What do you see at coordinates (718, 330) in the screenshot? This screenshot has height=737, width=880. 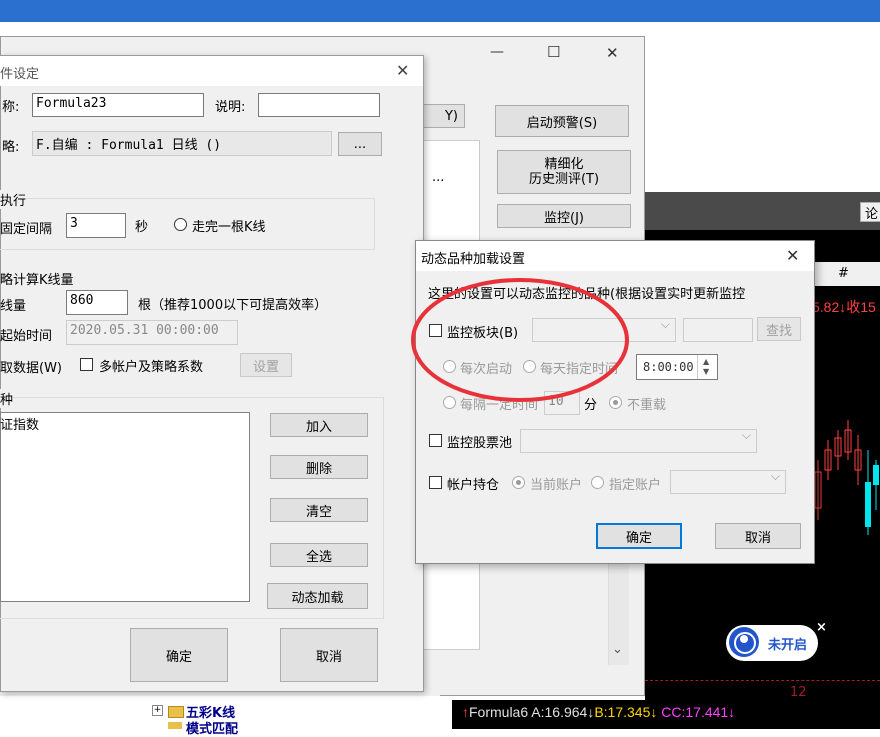 I see `block-search-field` at bounding box center [718, 330].